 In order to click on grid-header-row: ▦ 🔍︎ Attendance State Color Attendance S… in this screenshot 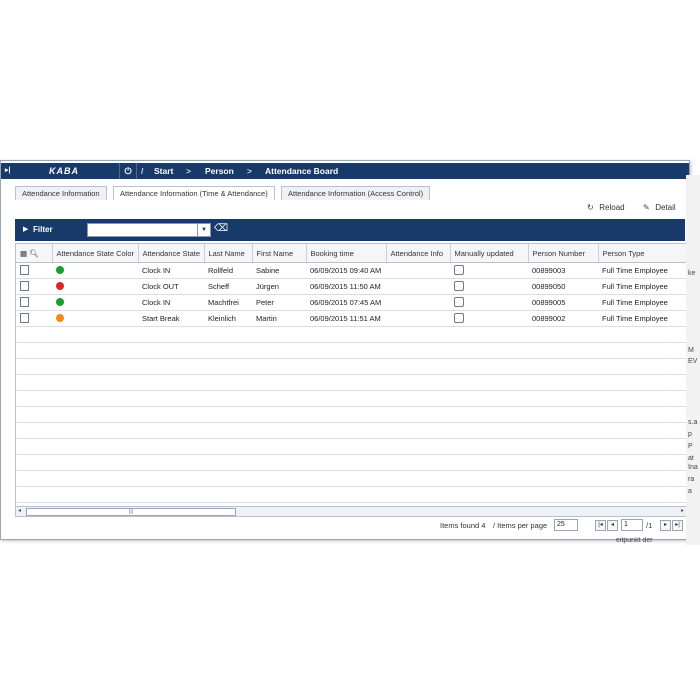, I will do `click(351, 253)`.